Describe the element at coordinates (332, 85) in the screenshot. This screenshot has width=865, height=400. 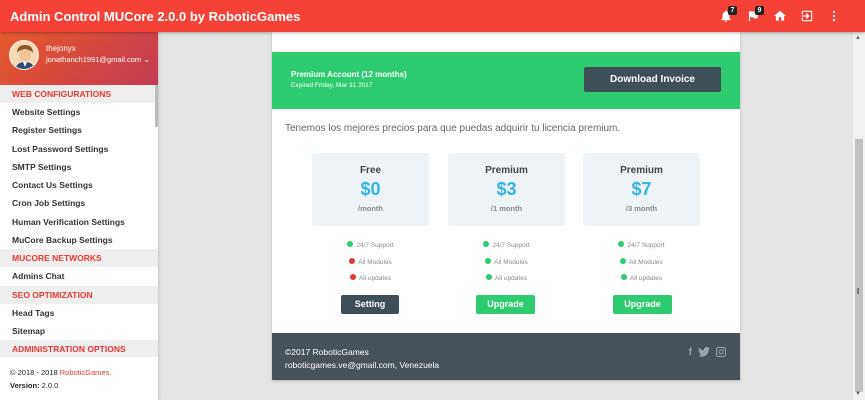
I see `premium-expiry: Expired Friday, Mar 31 2017` at that location.